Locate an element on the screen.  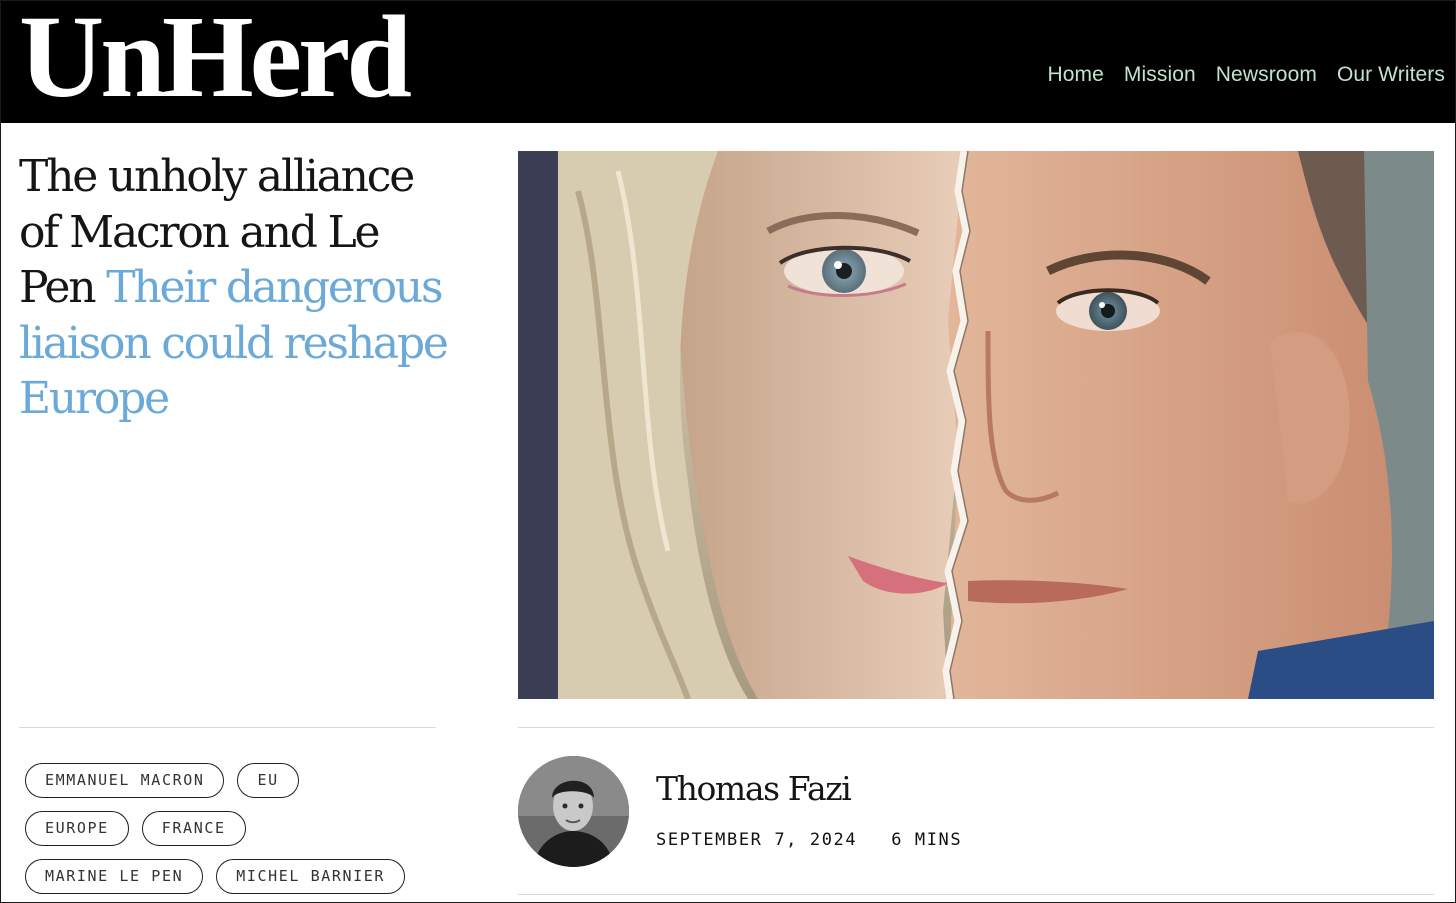
publish-date: SEPTEMBER 7, 2024 is located at coordinates (757, 840).